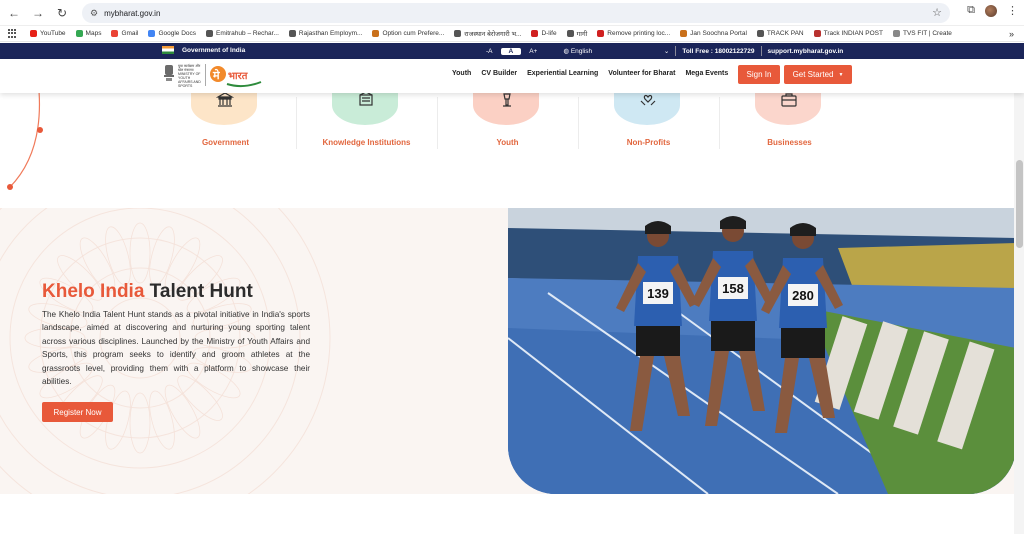 The image size is (1024, 534). Describe the element at coordinates (971, 10) in the screenshot. I see `extensions-icon: ⧉` at that location.